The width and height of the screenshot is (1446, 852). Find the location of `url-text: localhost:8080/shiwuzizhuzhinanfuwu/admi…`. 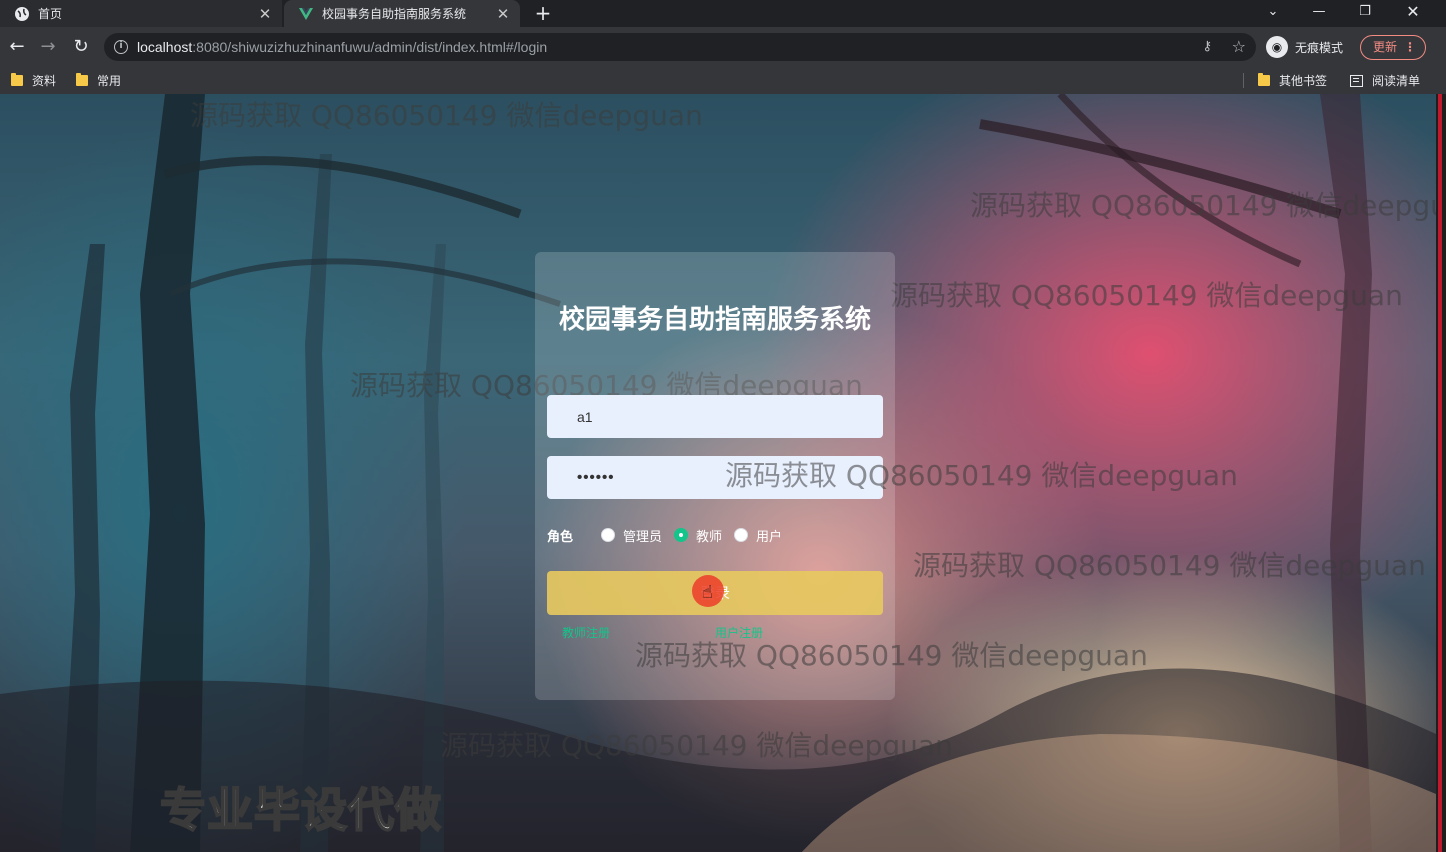

url-text: localhost:8080/shiwuzizhuzhinanfuwu/admi… is located at coordinates (342, 47).